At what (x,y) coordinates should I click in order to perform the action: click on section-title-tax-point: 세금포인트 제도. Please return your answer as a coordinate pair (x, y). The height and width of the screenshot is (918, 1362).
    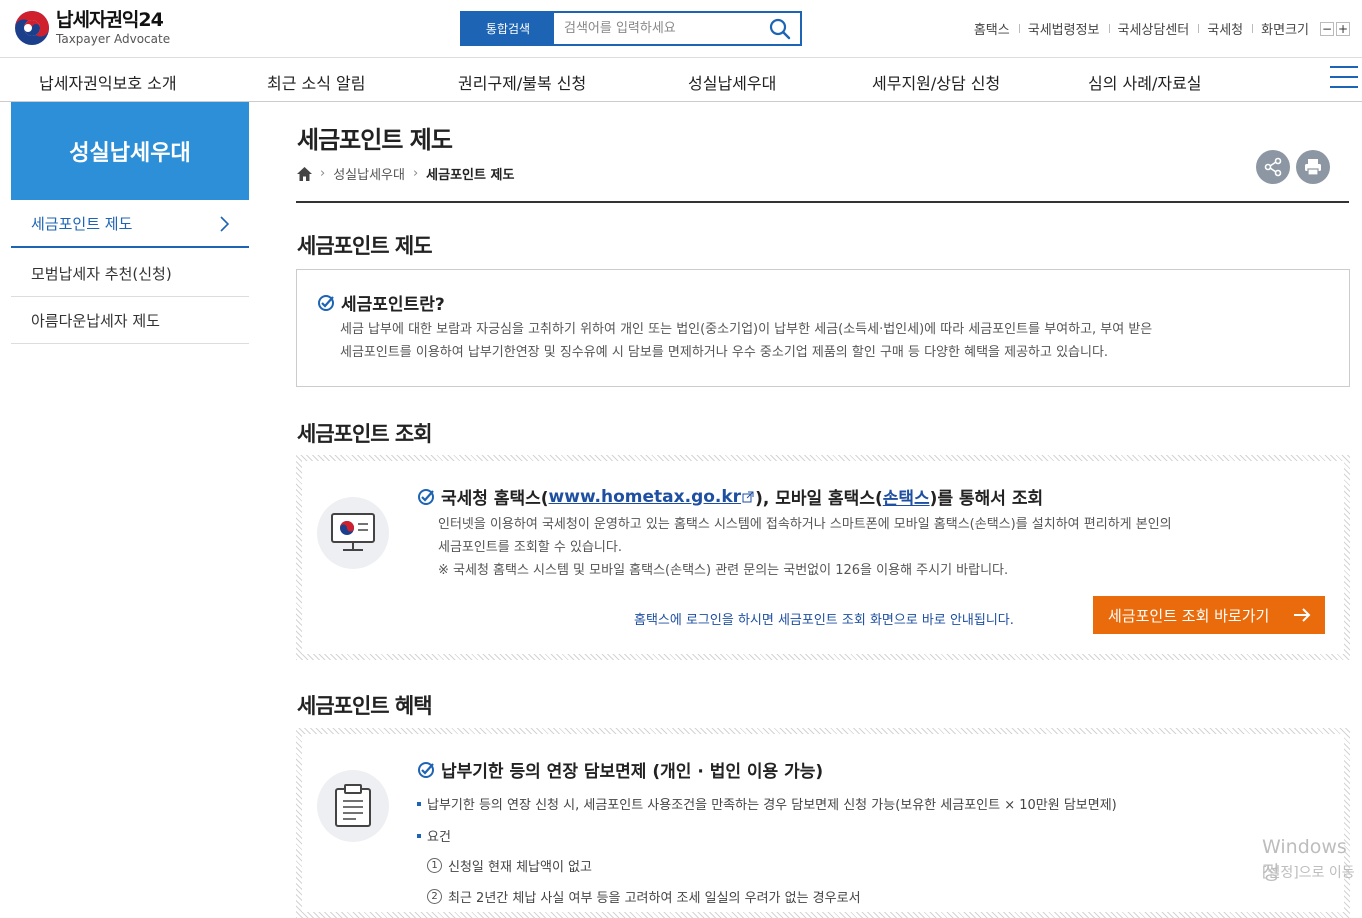
    Looking at the image, I should click on (365, 246).